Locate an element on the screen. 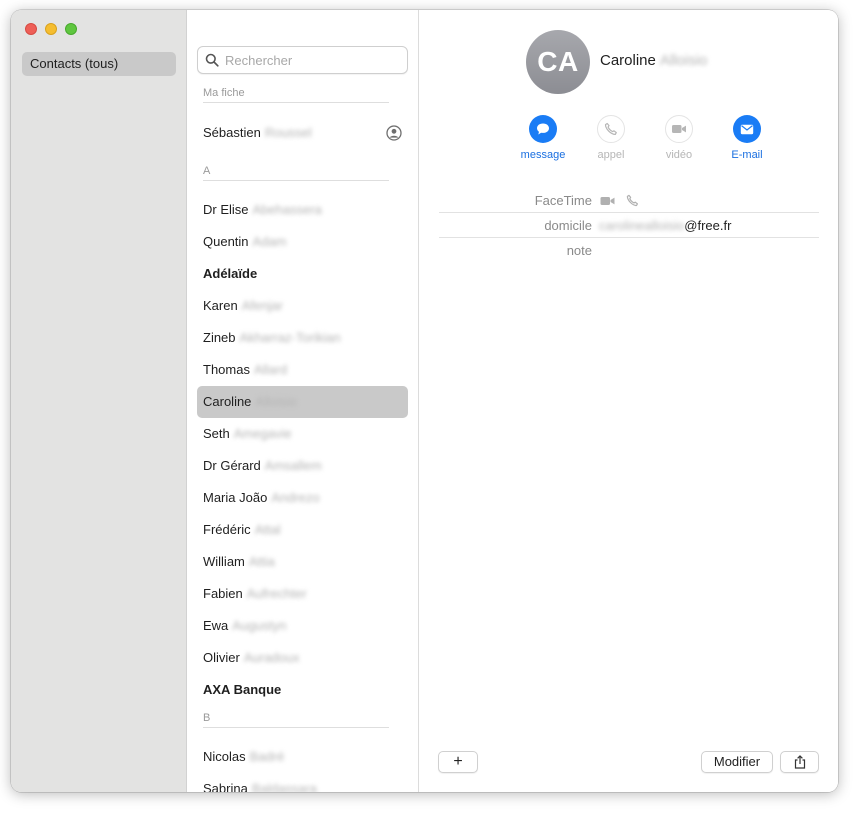 This screenshot has height=817, width=858. section-header-a: A is located at coordinates (296, 173).